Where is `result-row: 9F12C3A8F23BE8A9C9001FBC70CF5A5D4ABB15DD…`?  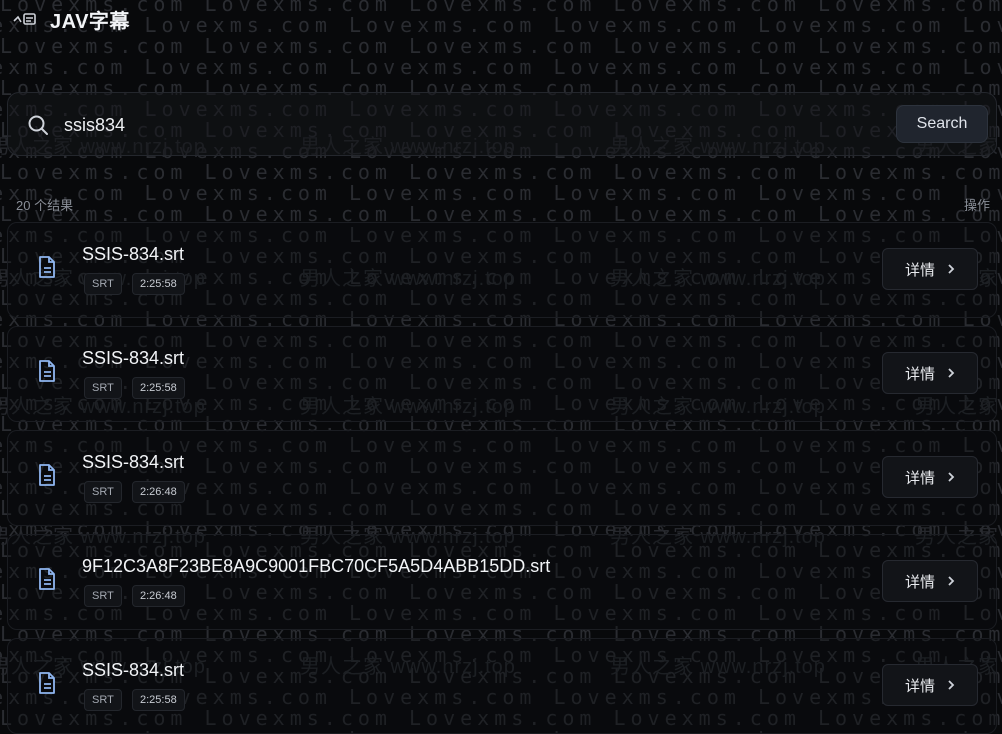 result-row: 9F12C3A8F23BE8A9C9001FBC70CF5A5D4ABB15DD… is located at coordinates (502, 582).